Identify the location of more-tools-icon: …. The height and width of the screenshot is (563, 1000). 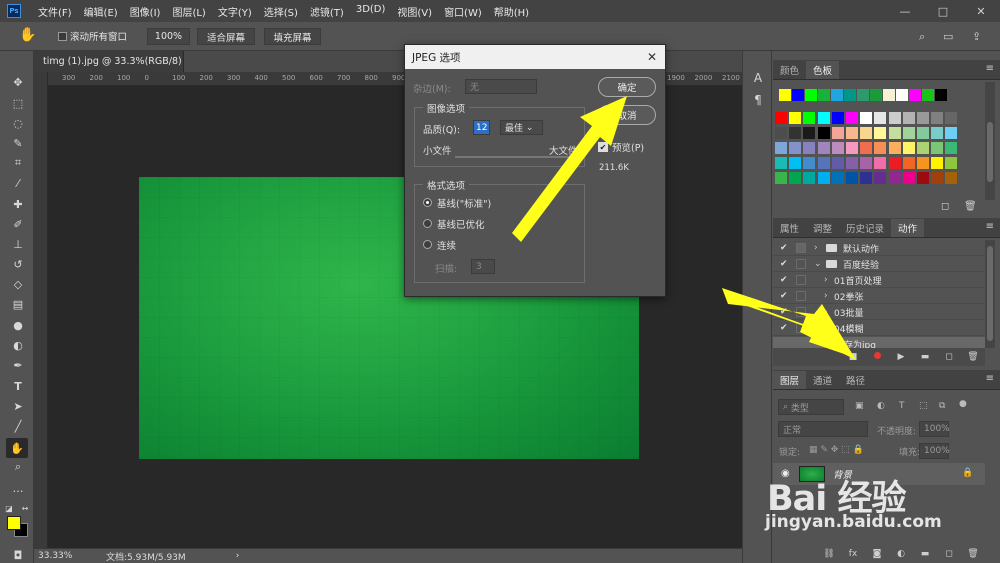
(18, 488).